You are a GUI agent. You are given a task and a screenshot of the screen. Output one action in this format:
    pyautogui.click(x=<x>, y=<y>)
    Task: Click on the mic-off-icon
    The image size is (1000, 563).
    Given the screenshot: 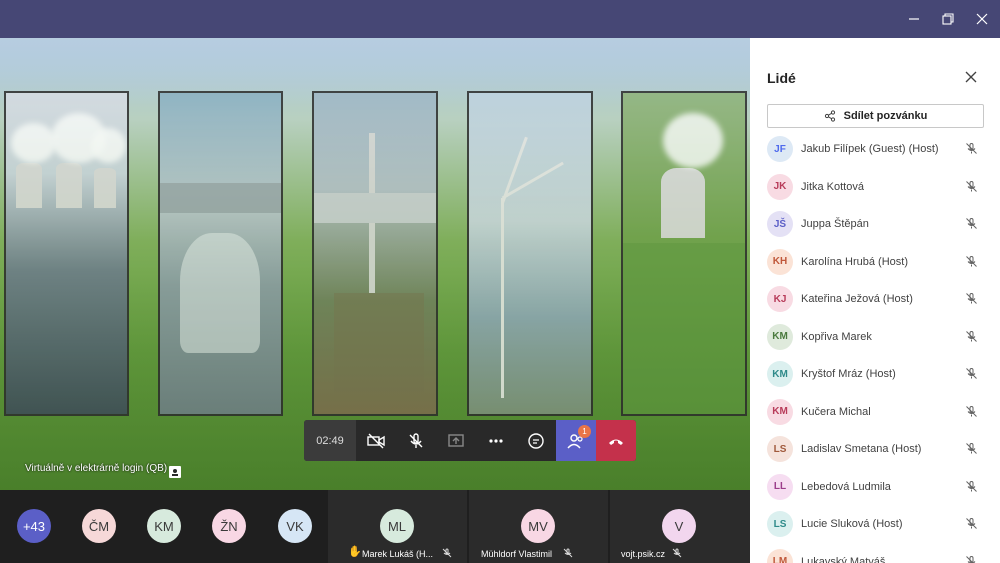 What is the action you would take?
    pyautogui.click(x=416, y=440)
    